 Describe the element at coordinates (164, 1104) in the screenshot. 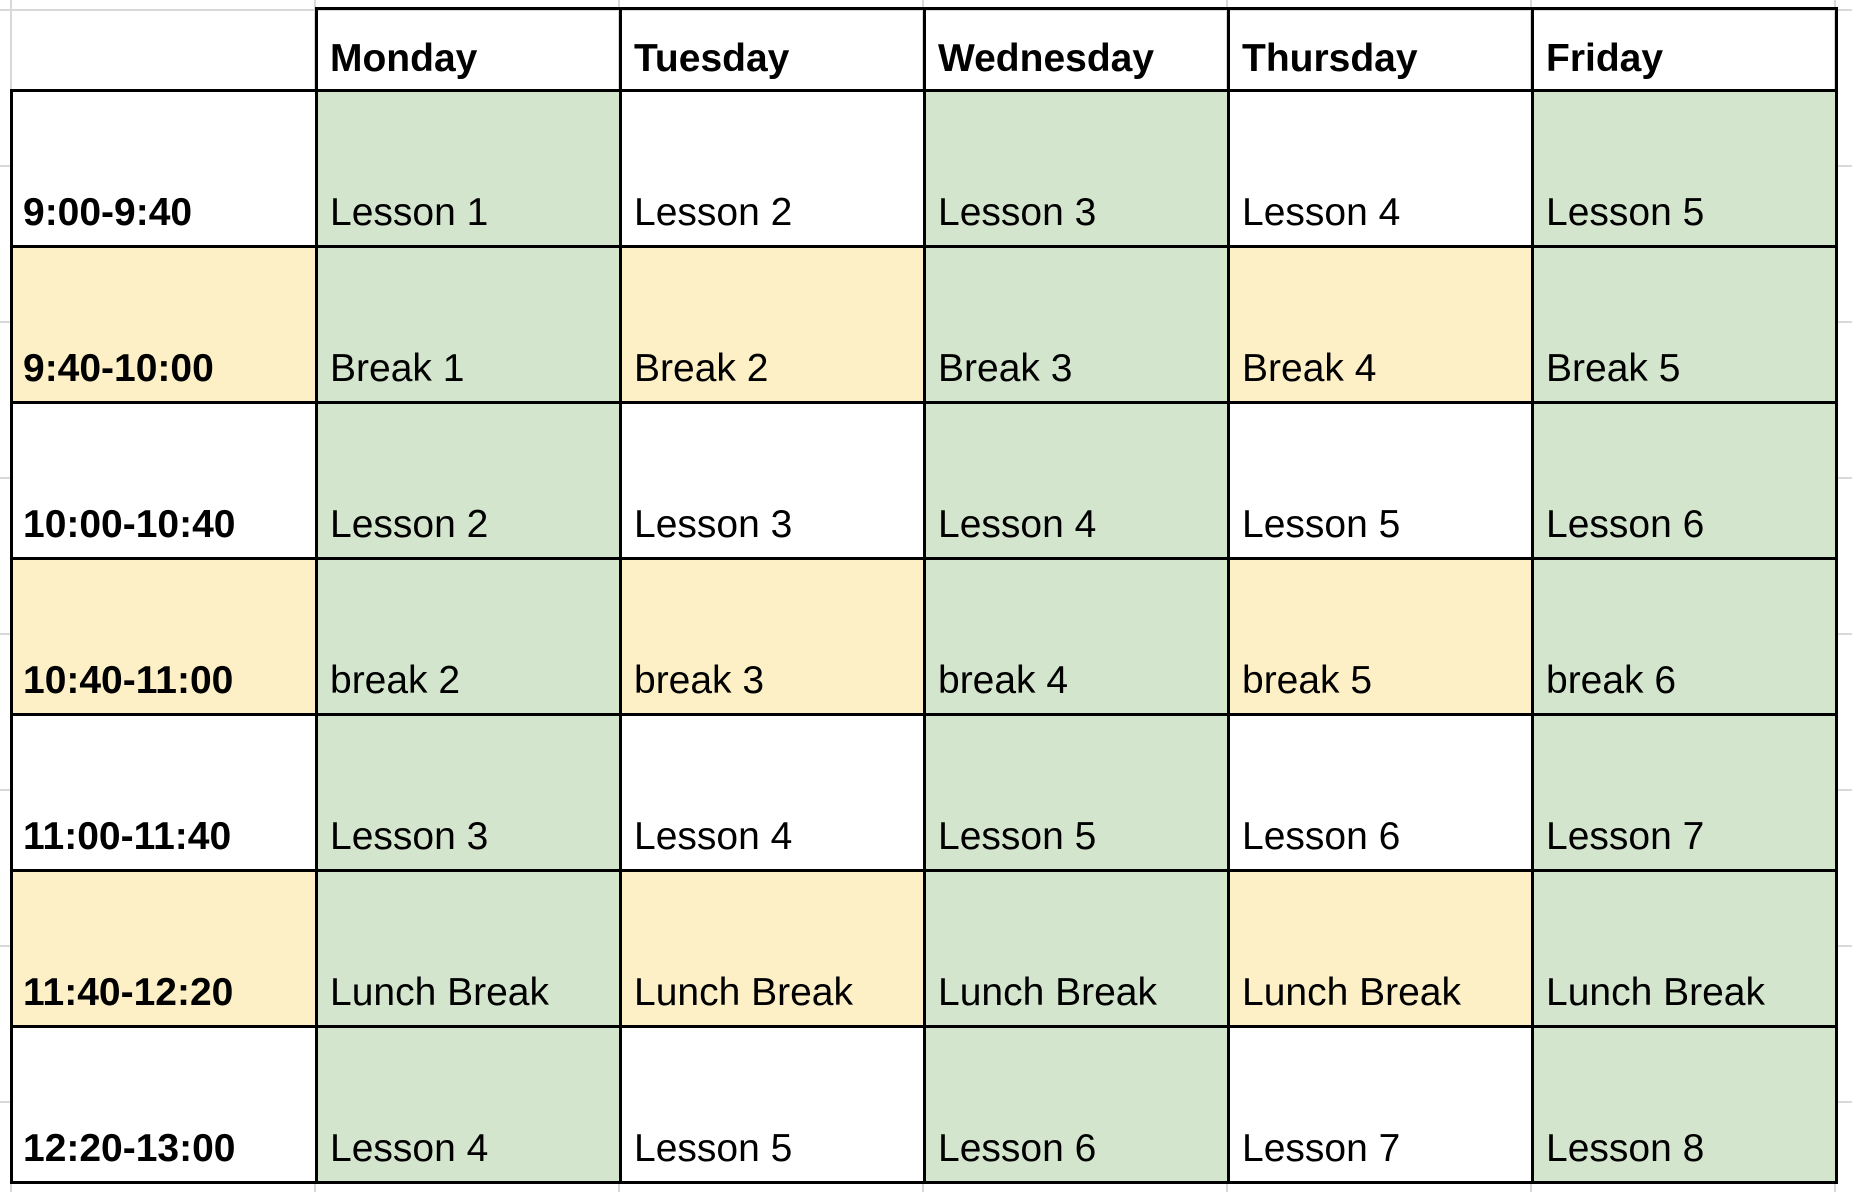

I see `time-slot-cell: 12:20-13:00` at that location.